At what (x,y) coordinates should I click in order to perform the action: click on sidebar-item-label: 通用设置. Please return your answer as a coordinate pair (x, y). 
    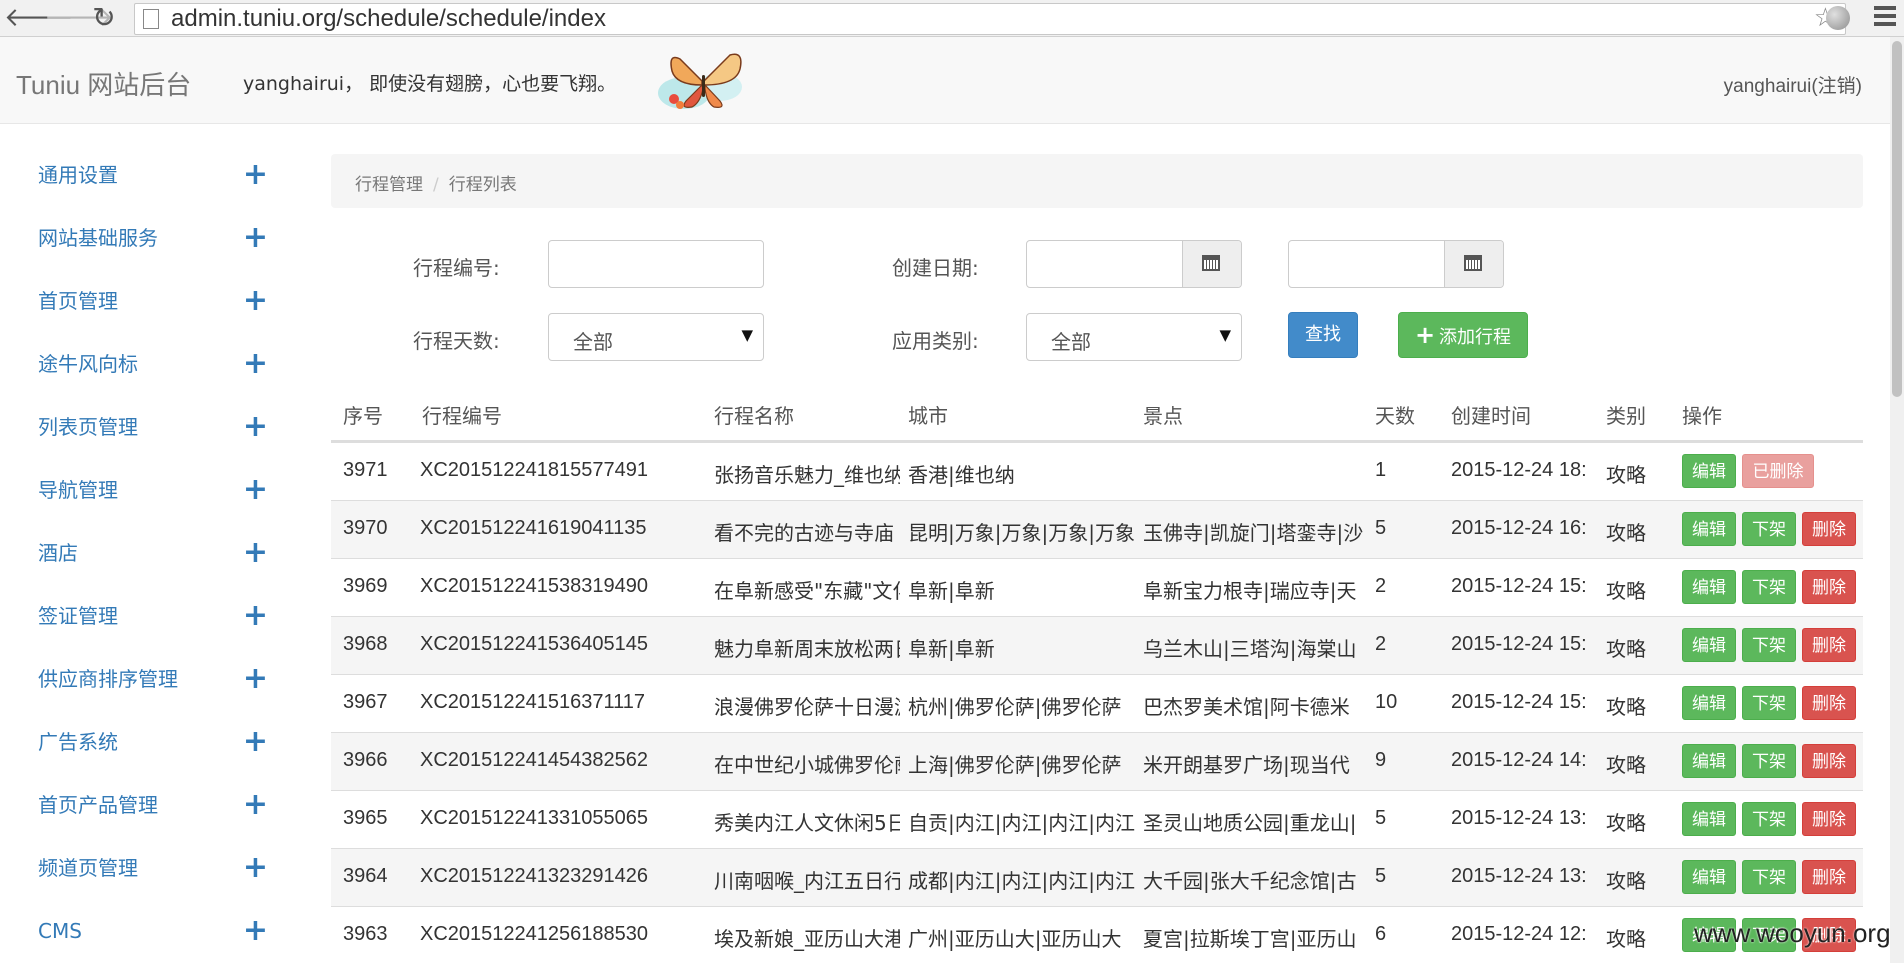
    Looking at the image, I should click on (78, 175).